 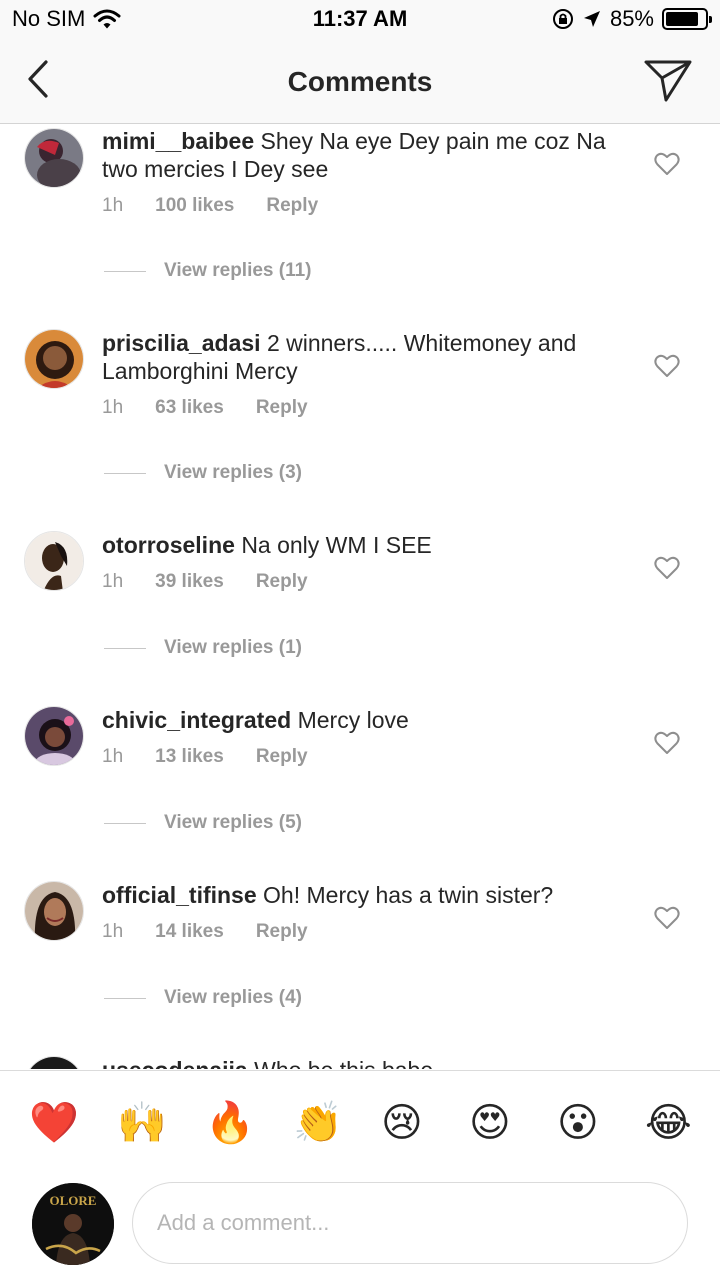 I want to click on view-replies-button: View replies (5), so click(x=203, y=823).